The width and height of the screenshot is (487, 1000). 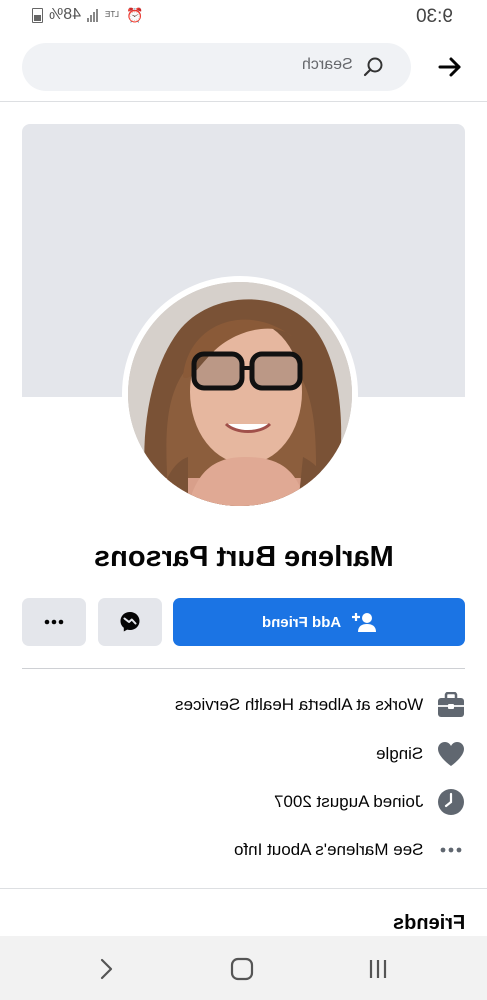 I want to click on clock-icon, so click(x=451, y=802).